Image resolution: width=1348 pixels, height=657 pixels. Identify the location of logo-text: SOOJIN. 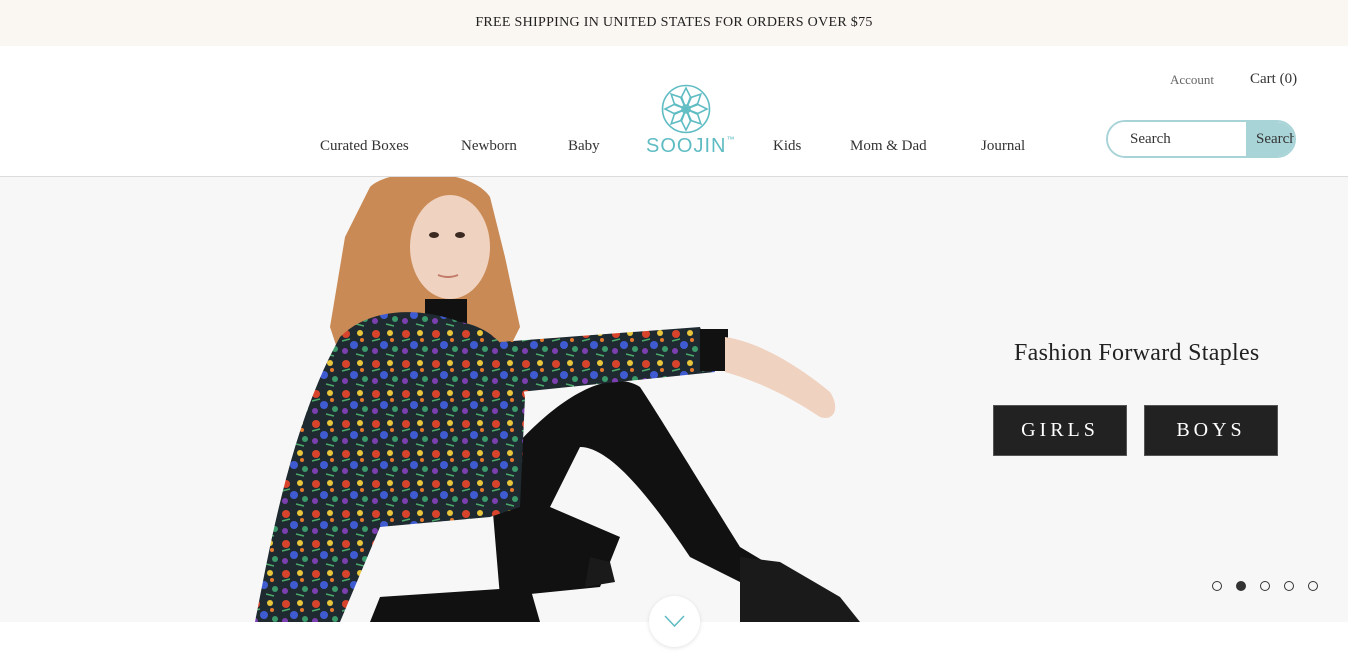
(686, 146).